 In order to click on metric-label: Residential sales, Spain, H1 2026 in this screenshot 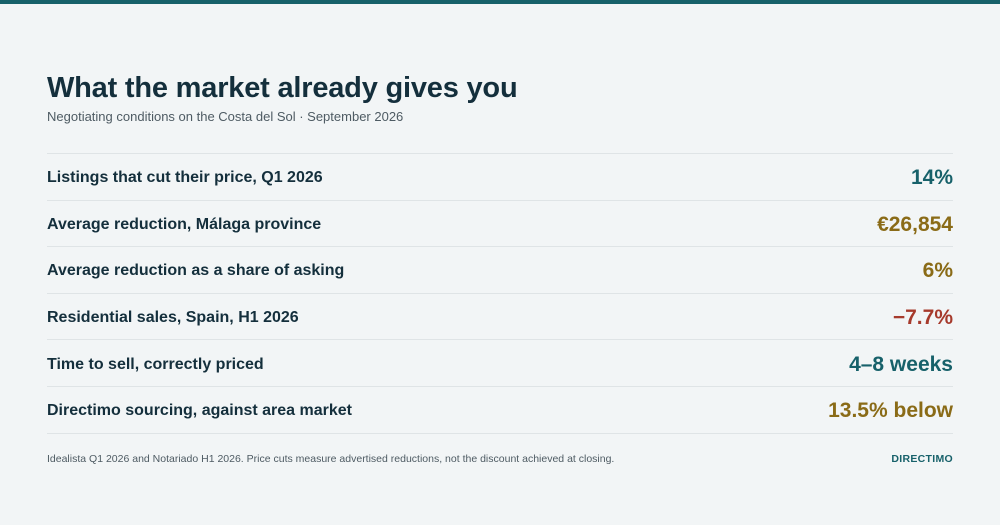, I will do `click(173, 318)`.